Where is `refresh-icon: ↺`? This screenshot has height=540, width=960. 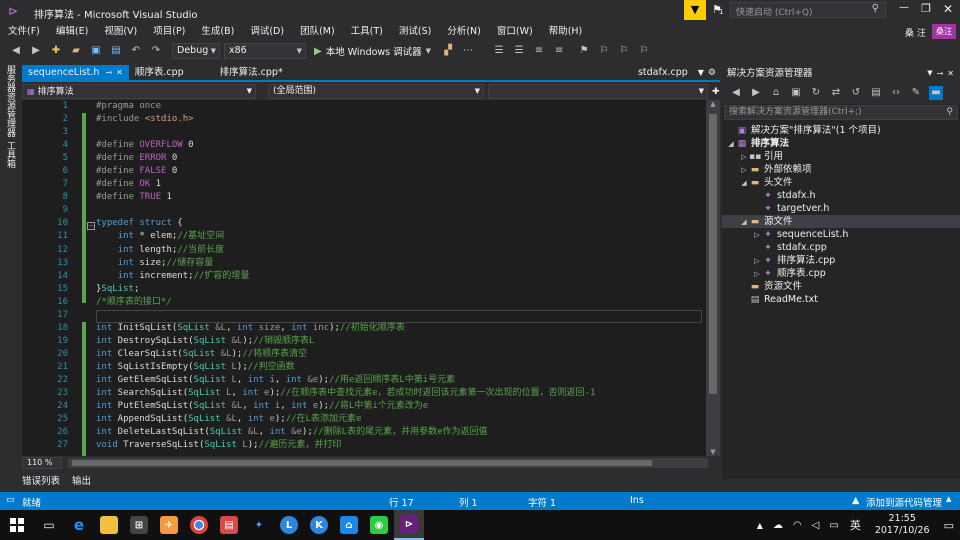 refresh-icon: ↺ is located at coordinates (856, 93).